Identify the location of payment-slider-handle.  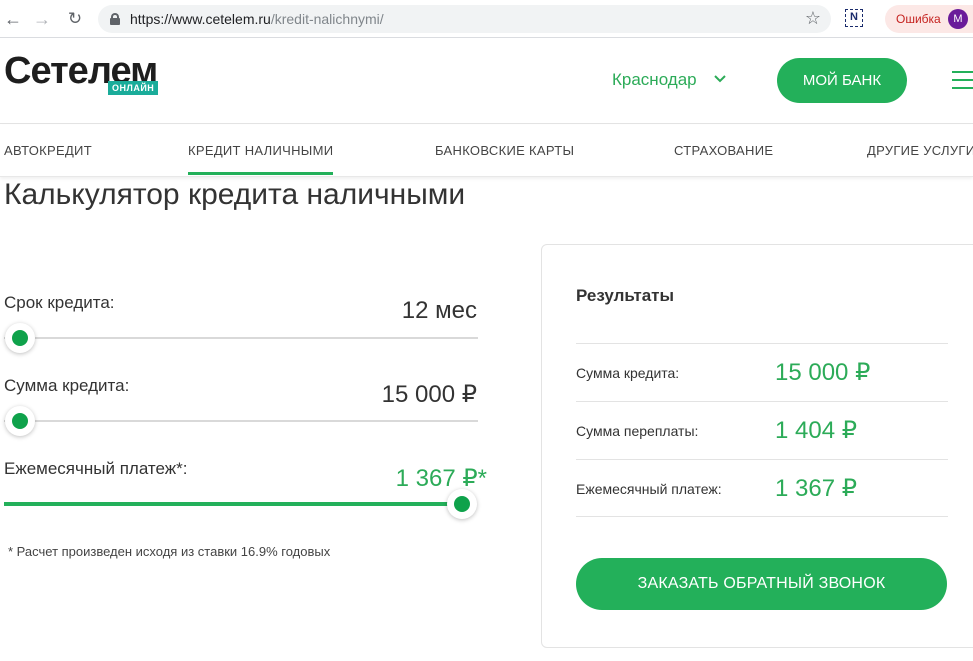
(462, 504).